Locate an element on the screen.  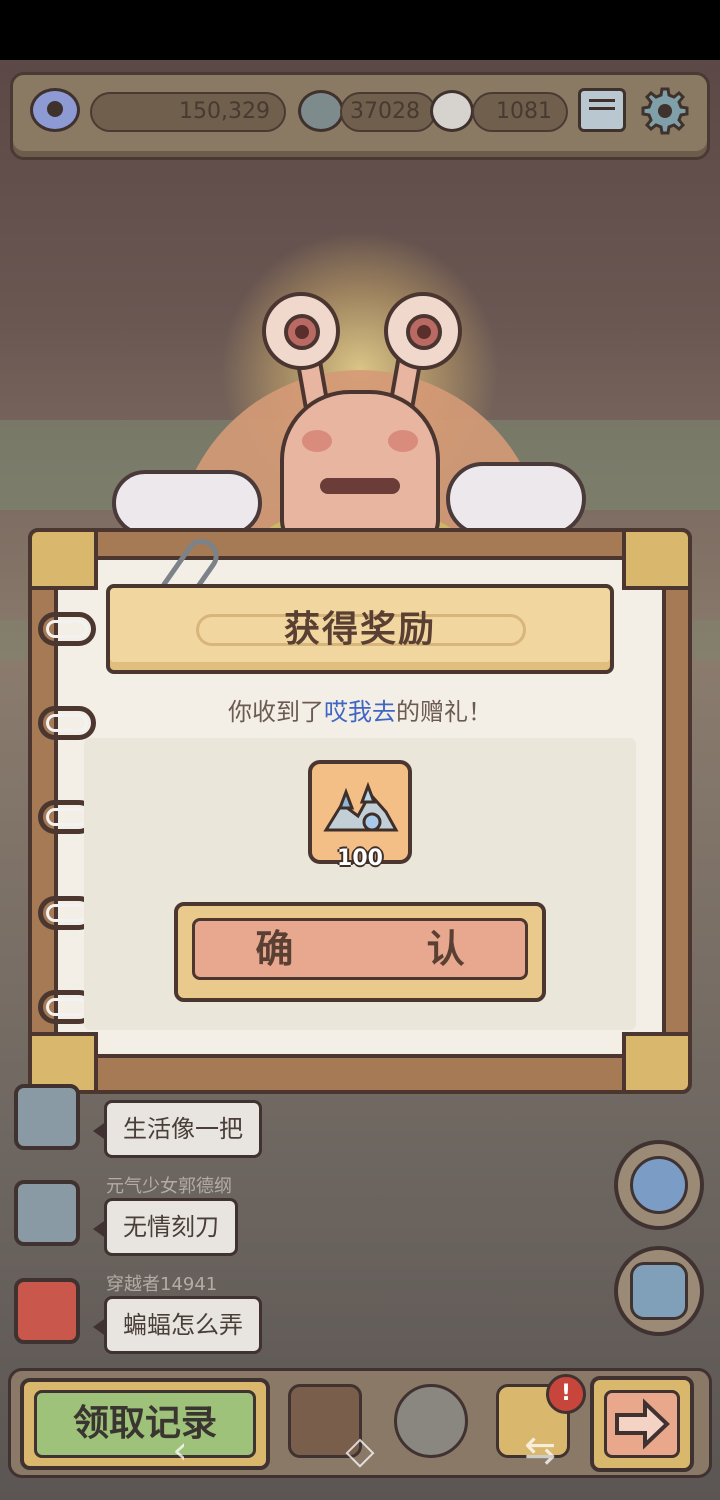
eye-resource-value: 150,329 is located at coordinates (188, 112).